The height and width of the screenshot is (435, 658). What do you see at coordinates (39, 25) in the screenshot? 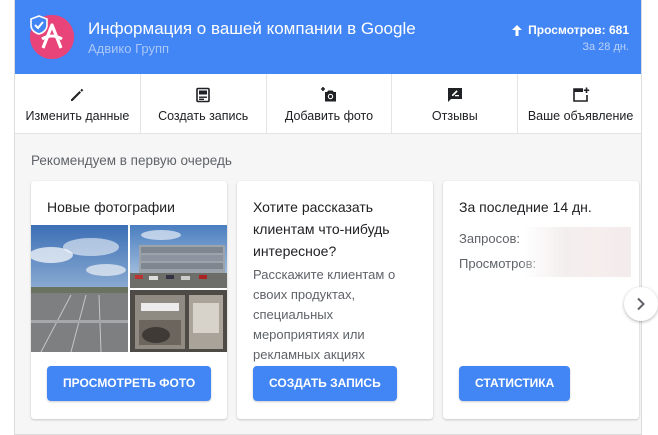
I see `verified-shield-icon` at bounding box center [39, 25].